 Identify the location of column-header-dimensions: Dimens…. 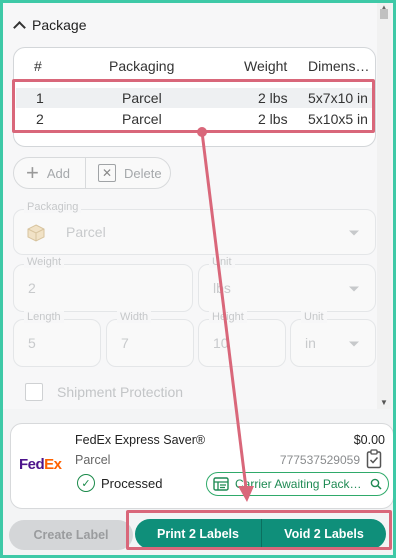
(338, 66).